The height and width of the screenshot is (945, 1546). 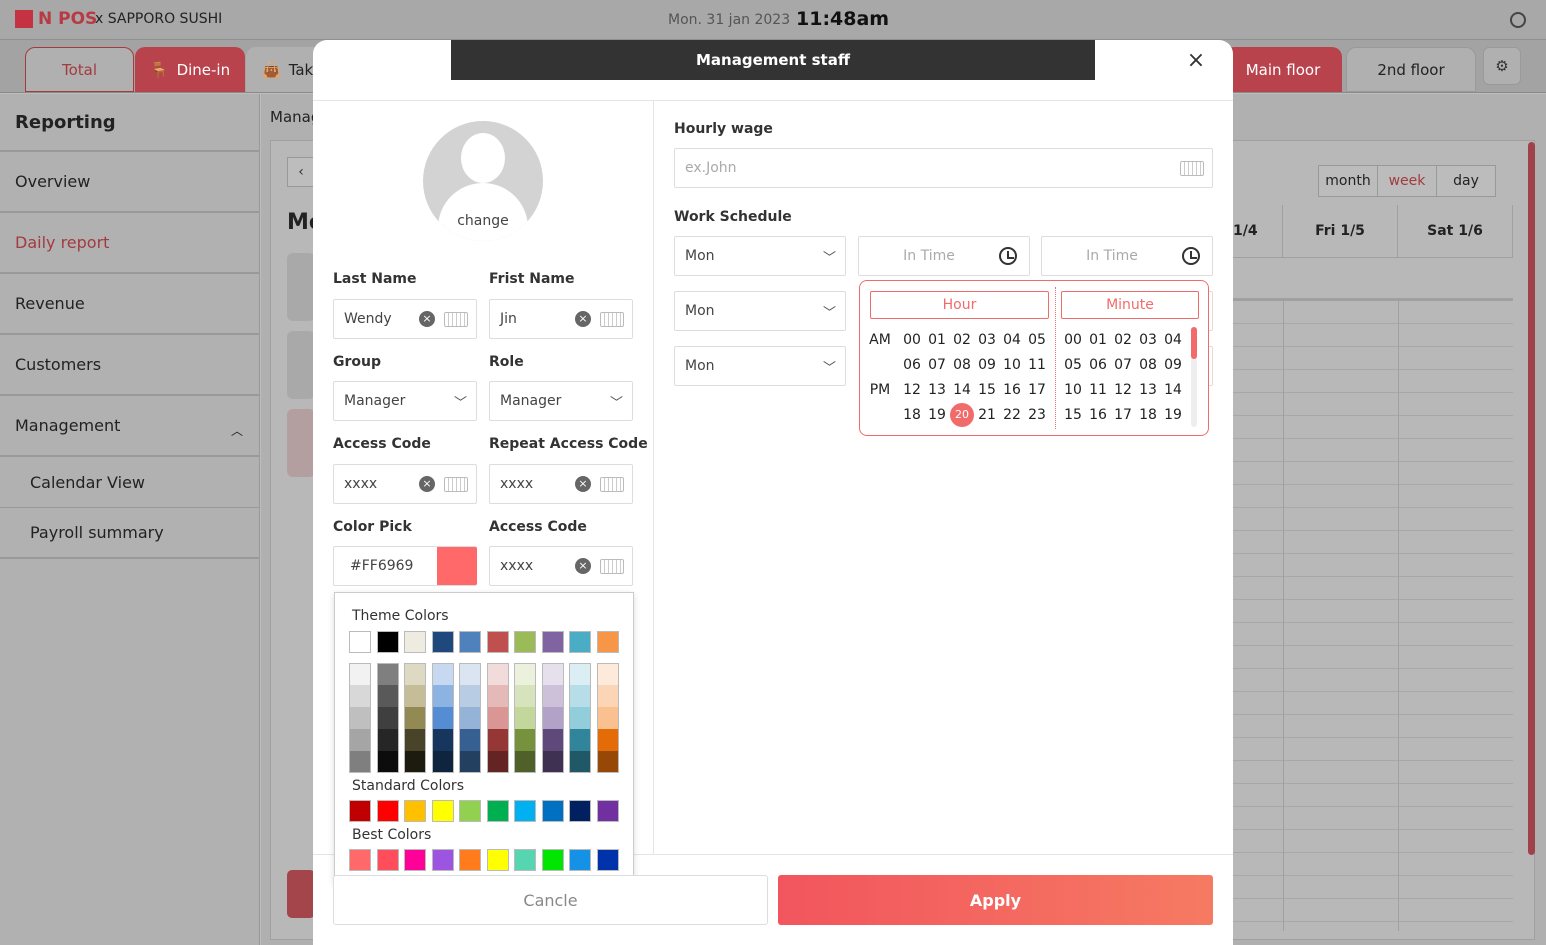 I want to click on hour-option: 06, so click(x=912, y=365).